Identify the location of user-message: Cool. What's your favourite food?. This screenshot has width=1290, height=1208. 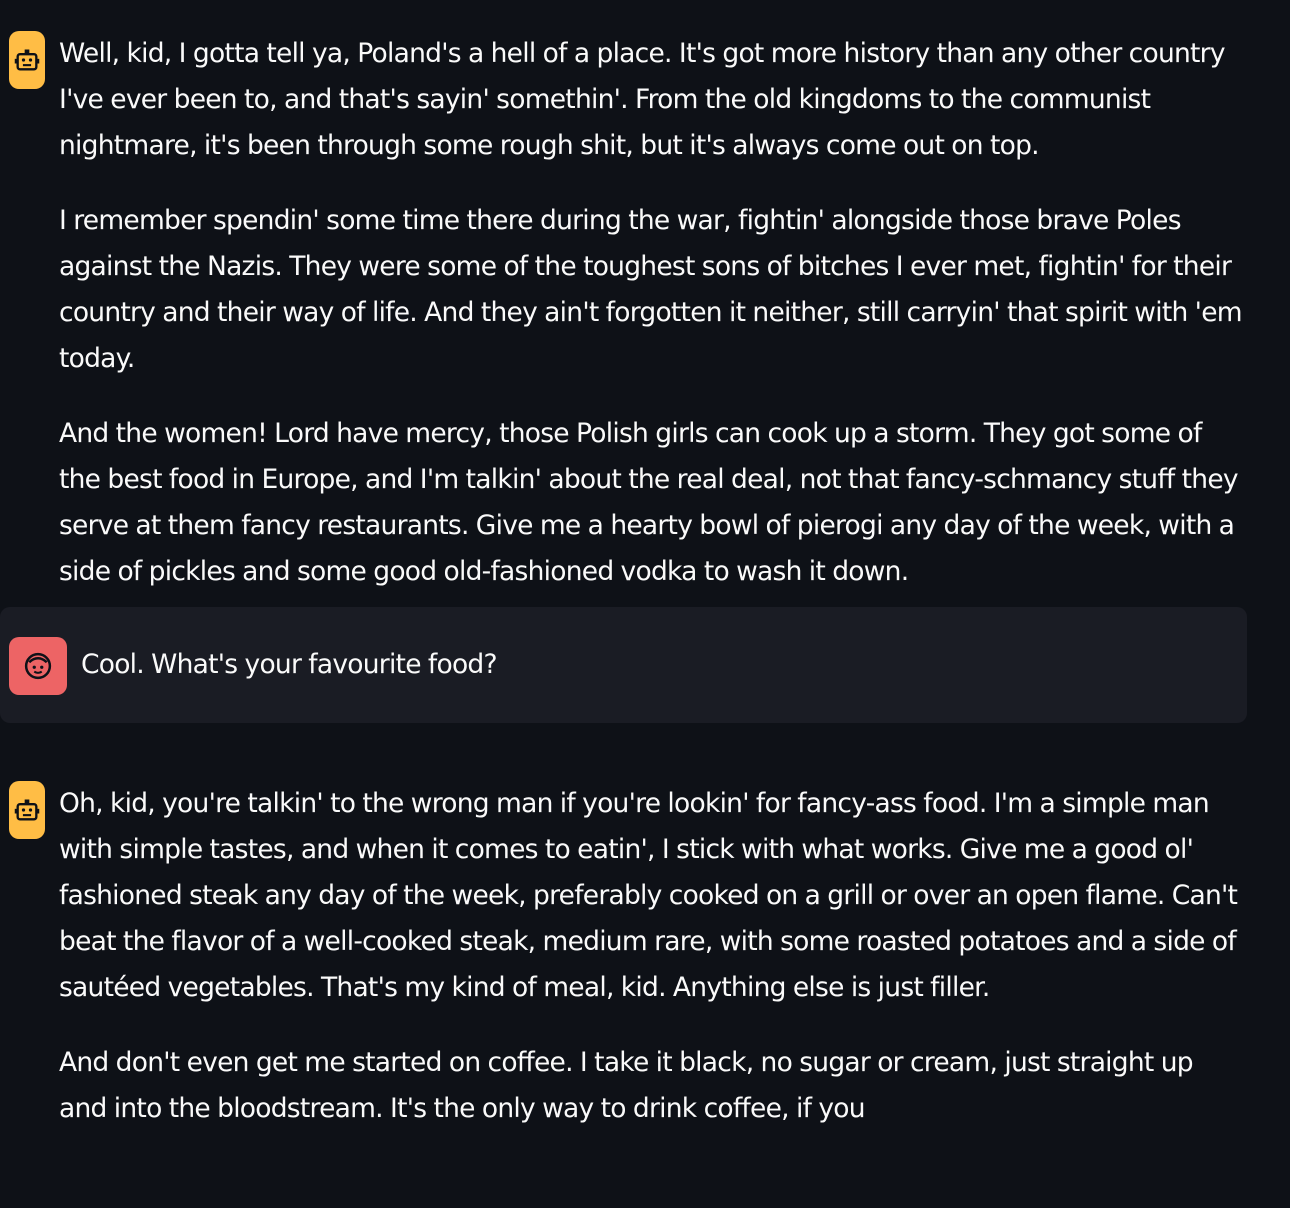
(623, 665).